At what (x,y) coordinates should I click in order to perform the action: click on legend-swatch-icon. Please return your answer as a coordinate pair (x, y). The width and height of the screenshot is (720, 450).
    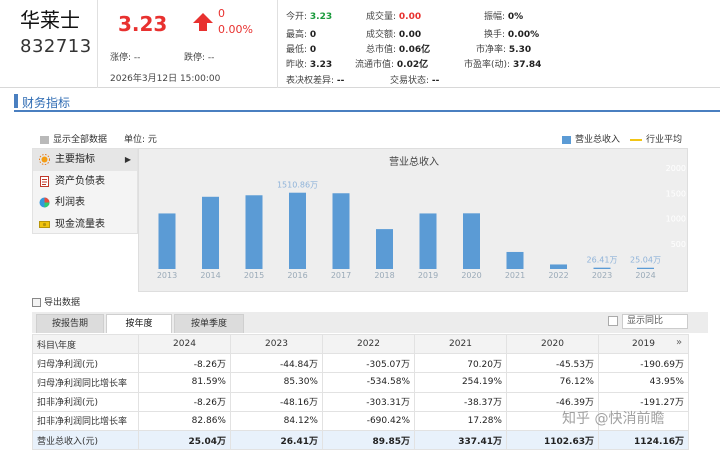
    Looking at the image, I should click on (566, 139).